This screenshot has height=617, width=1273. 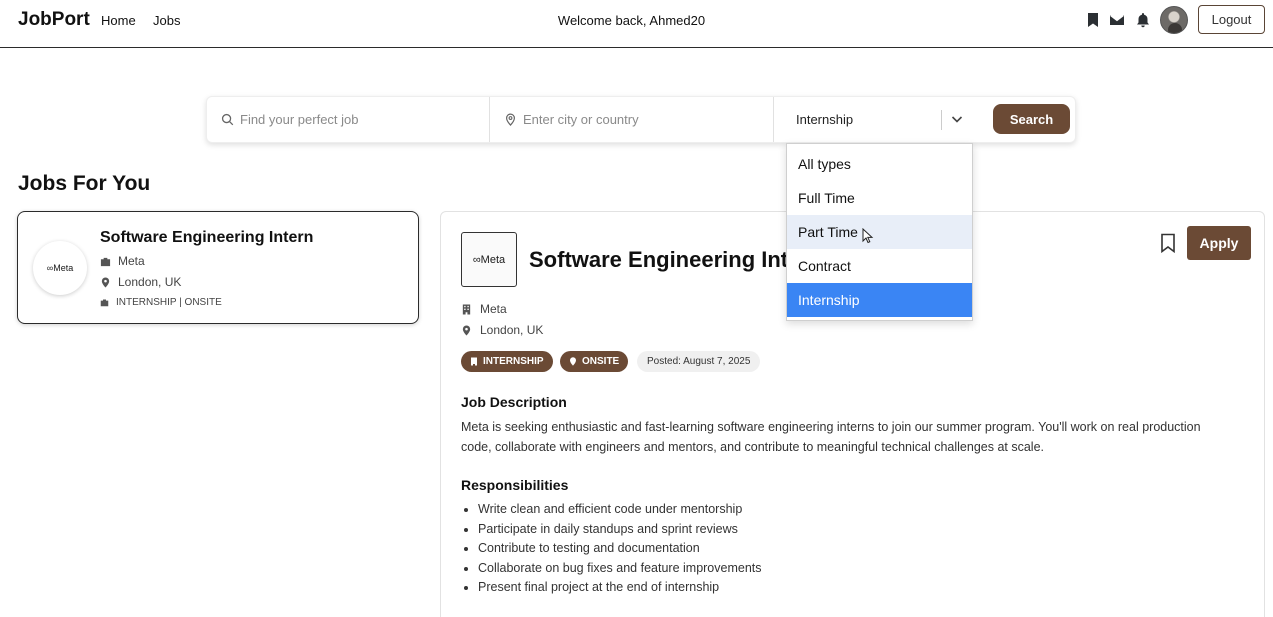 I want to click on job-type-badge: INTERNSHIP, so click(x=507, y=361).